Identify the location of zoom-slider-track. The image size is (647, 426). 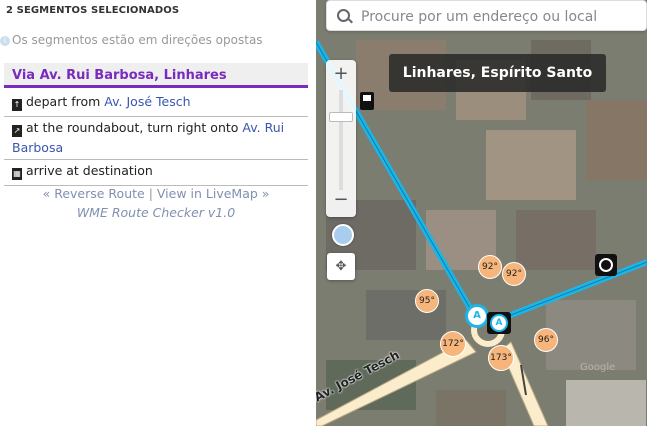
(341, 140).